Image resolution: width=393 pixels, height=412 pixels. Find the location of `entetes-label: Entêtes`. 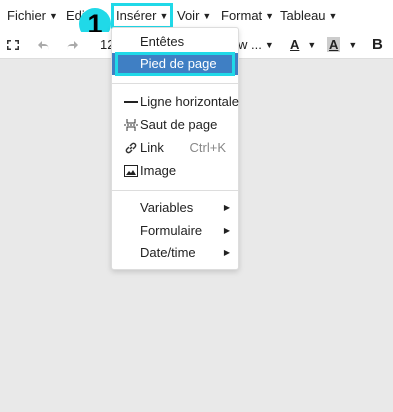

entetes-label: Entêtes is located at coordinates (162, 41).